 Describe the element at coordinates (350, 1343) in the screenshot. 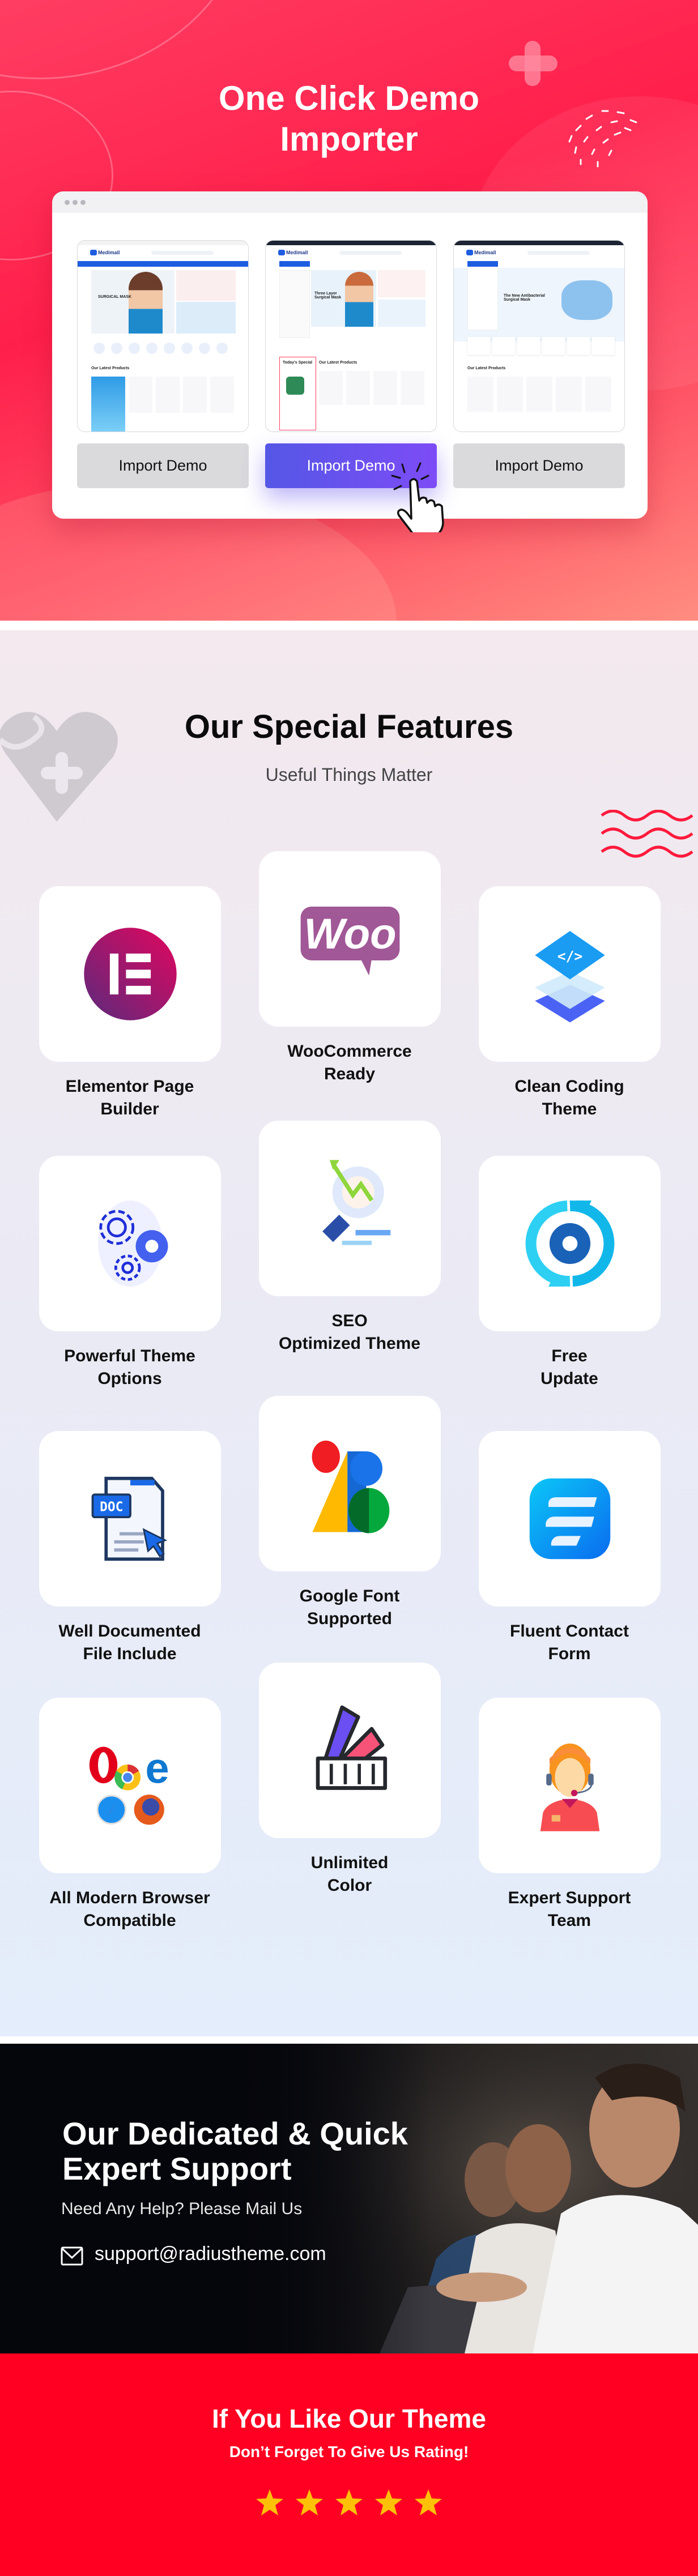

I see `feature-label-line: Optimized Theme` at that location.